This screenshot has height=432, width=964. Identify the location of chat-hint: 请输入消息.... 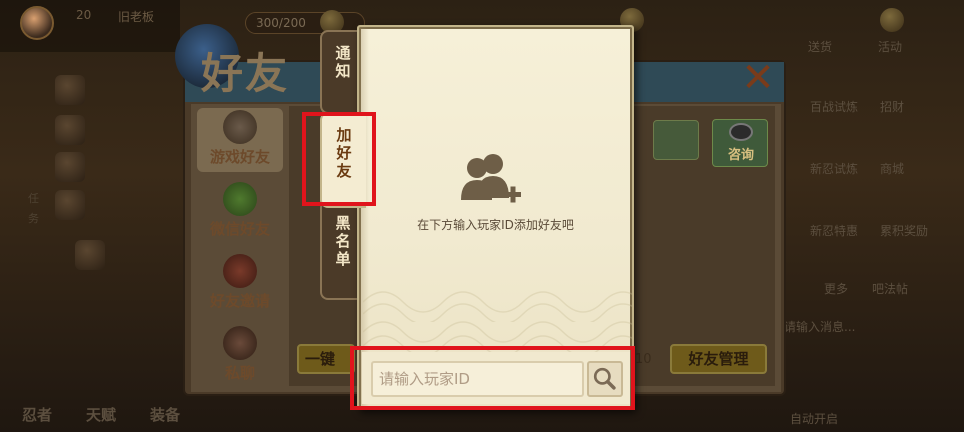
(819, 326).